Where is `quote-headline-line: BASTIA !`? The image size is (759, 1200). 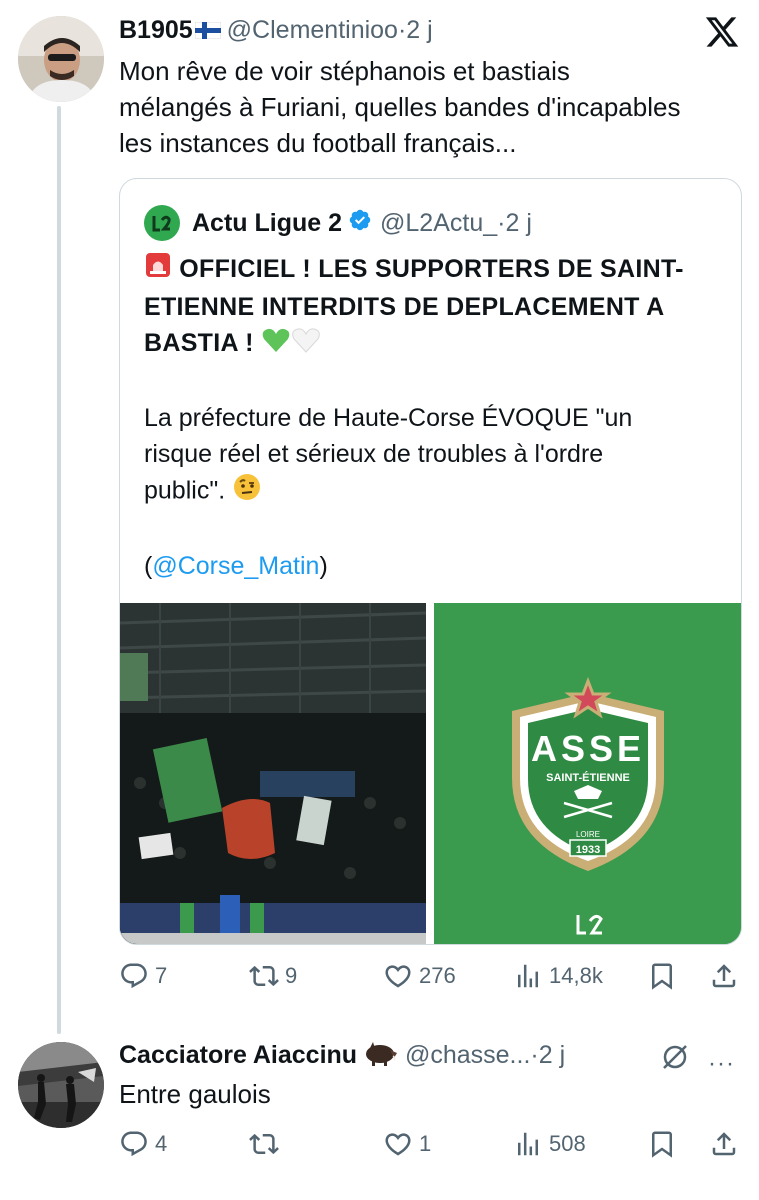 quote-headline-line: BASTIA ! is located at coordinates (434, 344).